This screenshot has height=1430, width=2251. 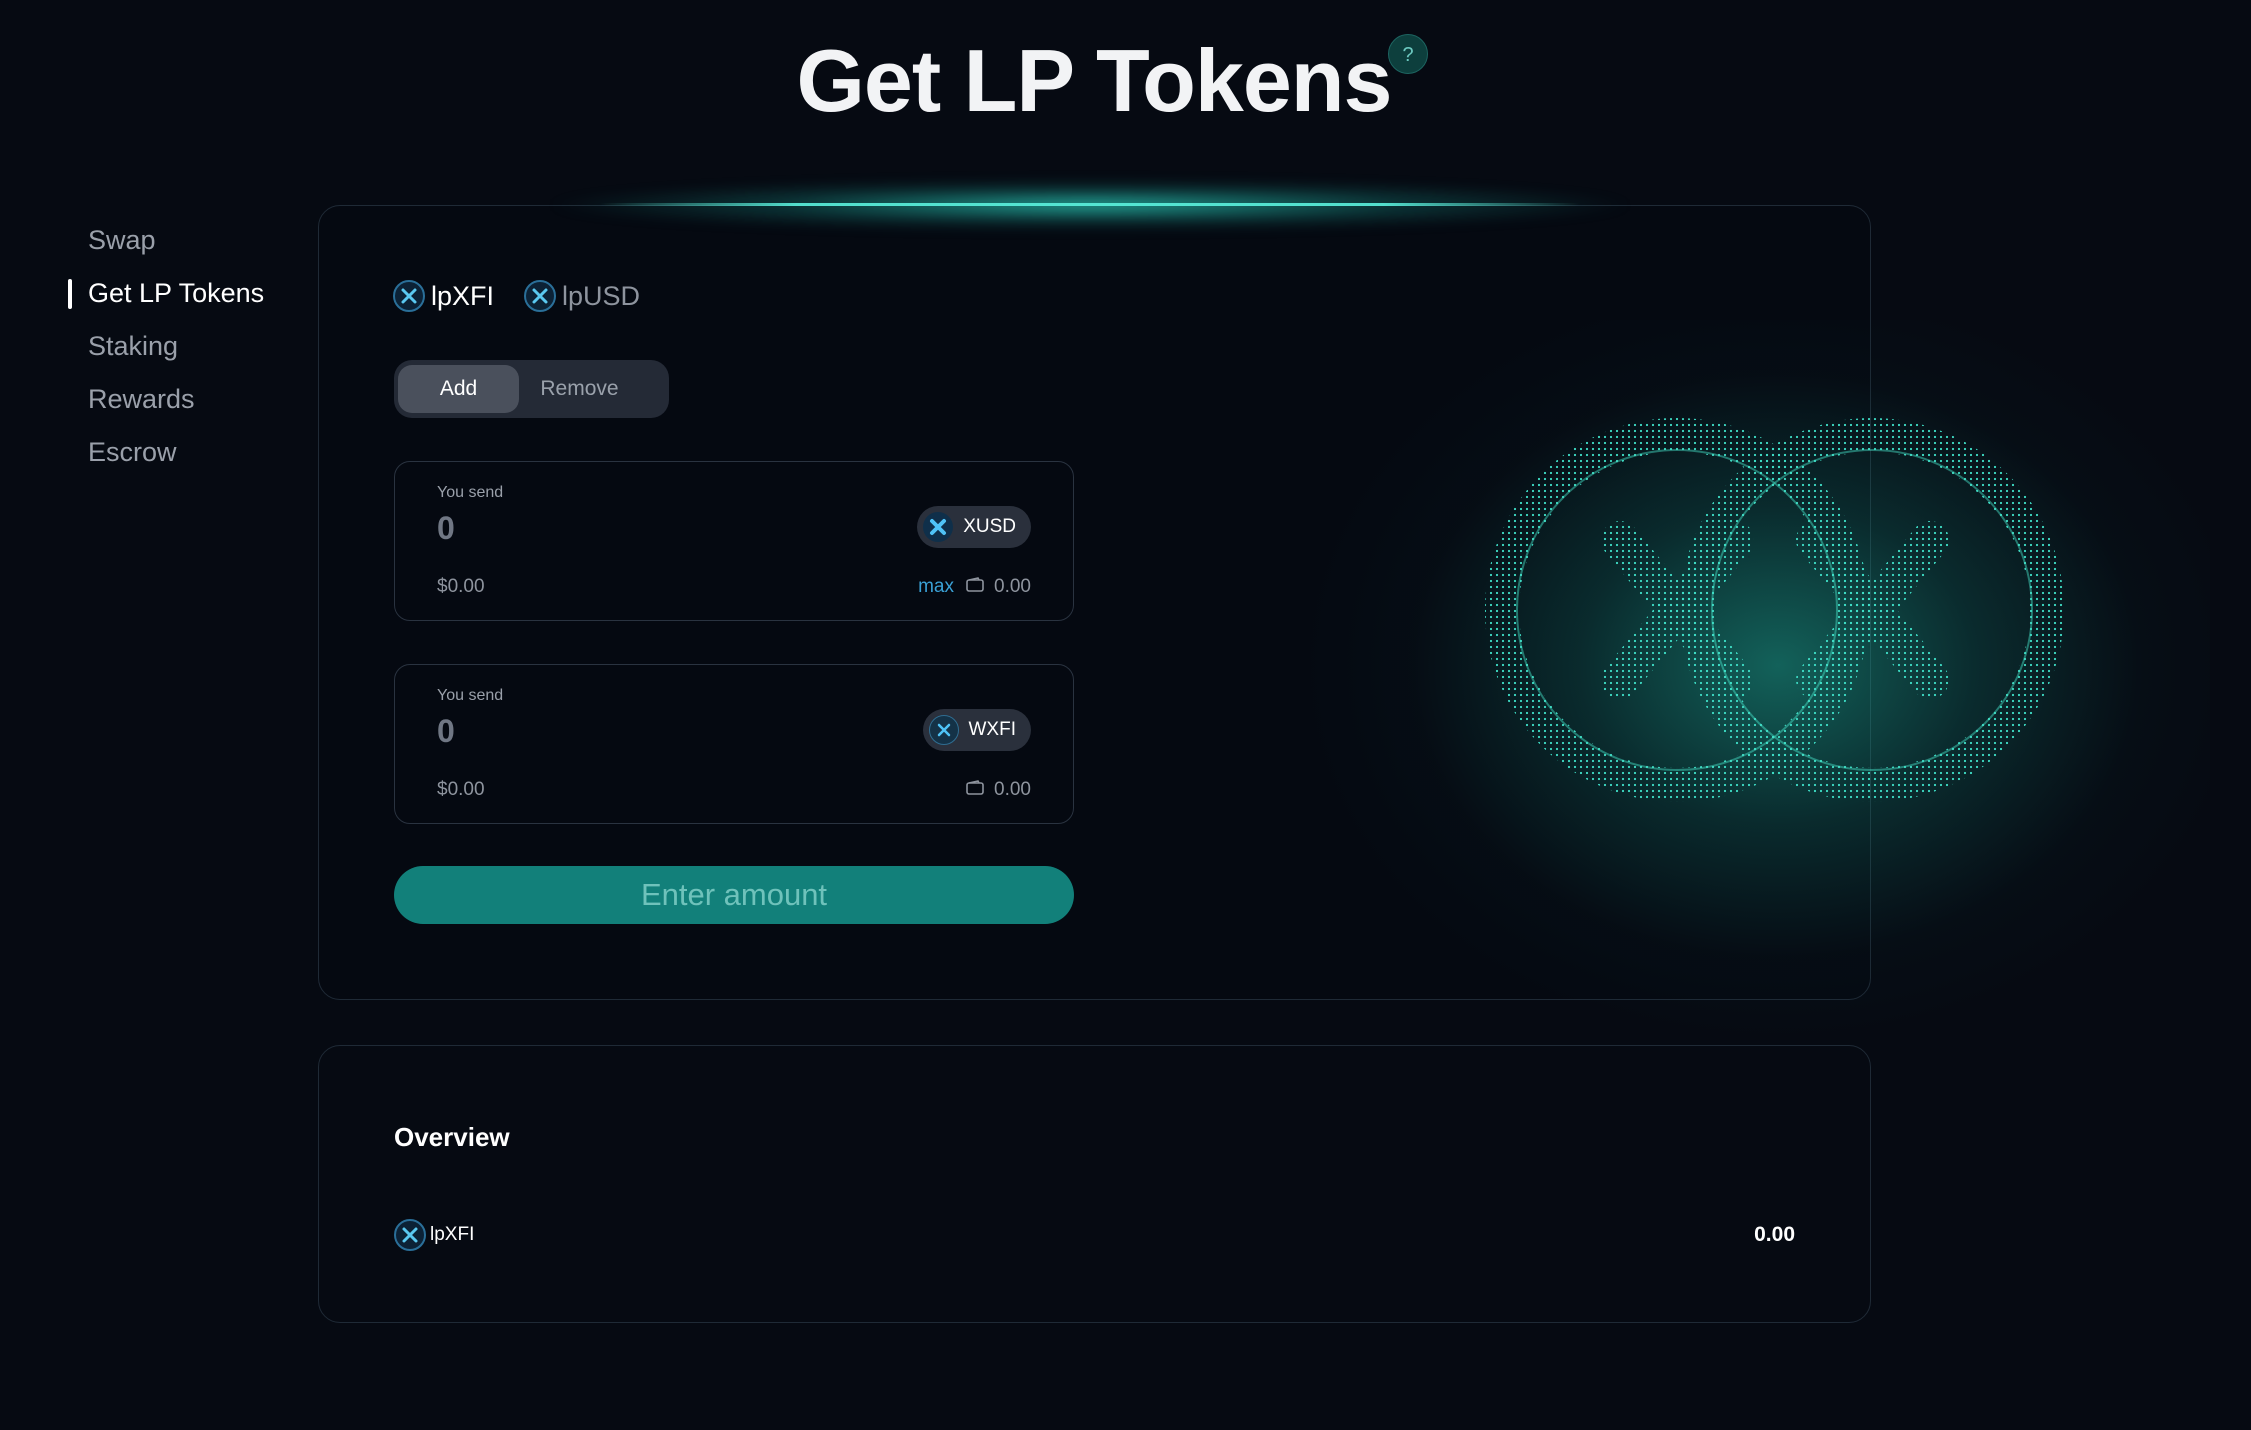 What do you see at coordinates (540, 296) in the screenshot?
I see `lpusd-icon` at bounding box center [540, 296].